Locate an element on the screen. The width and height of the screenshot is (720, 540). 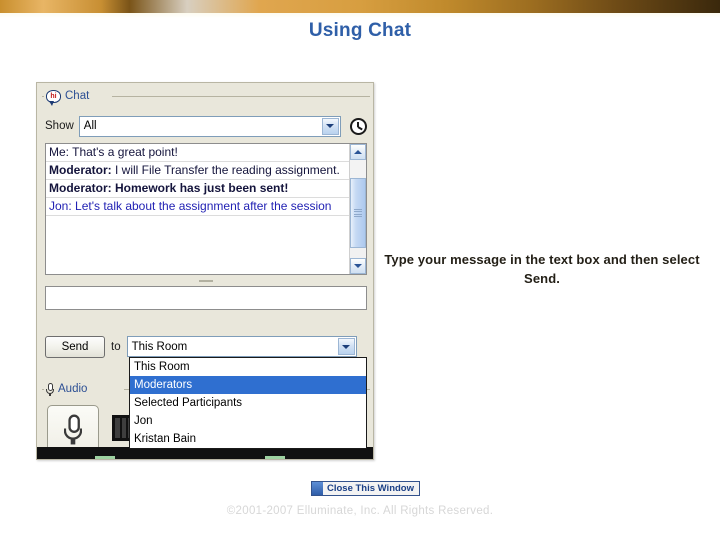
talk-microphone-button is located at coordinates (73, 429).